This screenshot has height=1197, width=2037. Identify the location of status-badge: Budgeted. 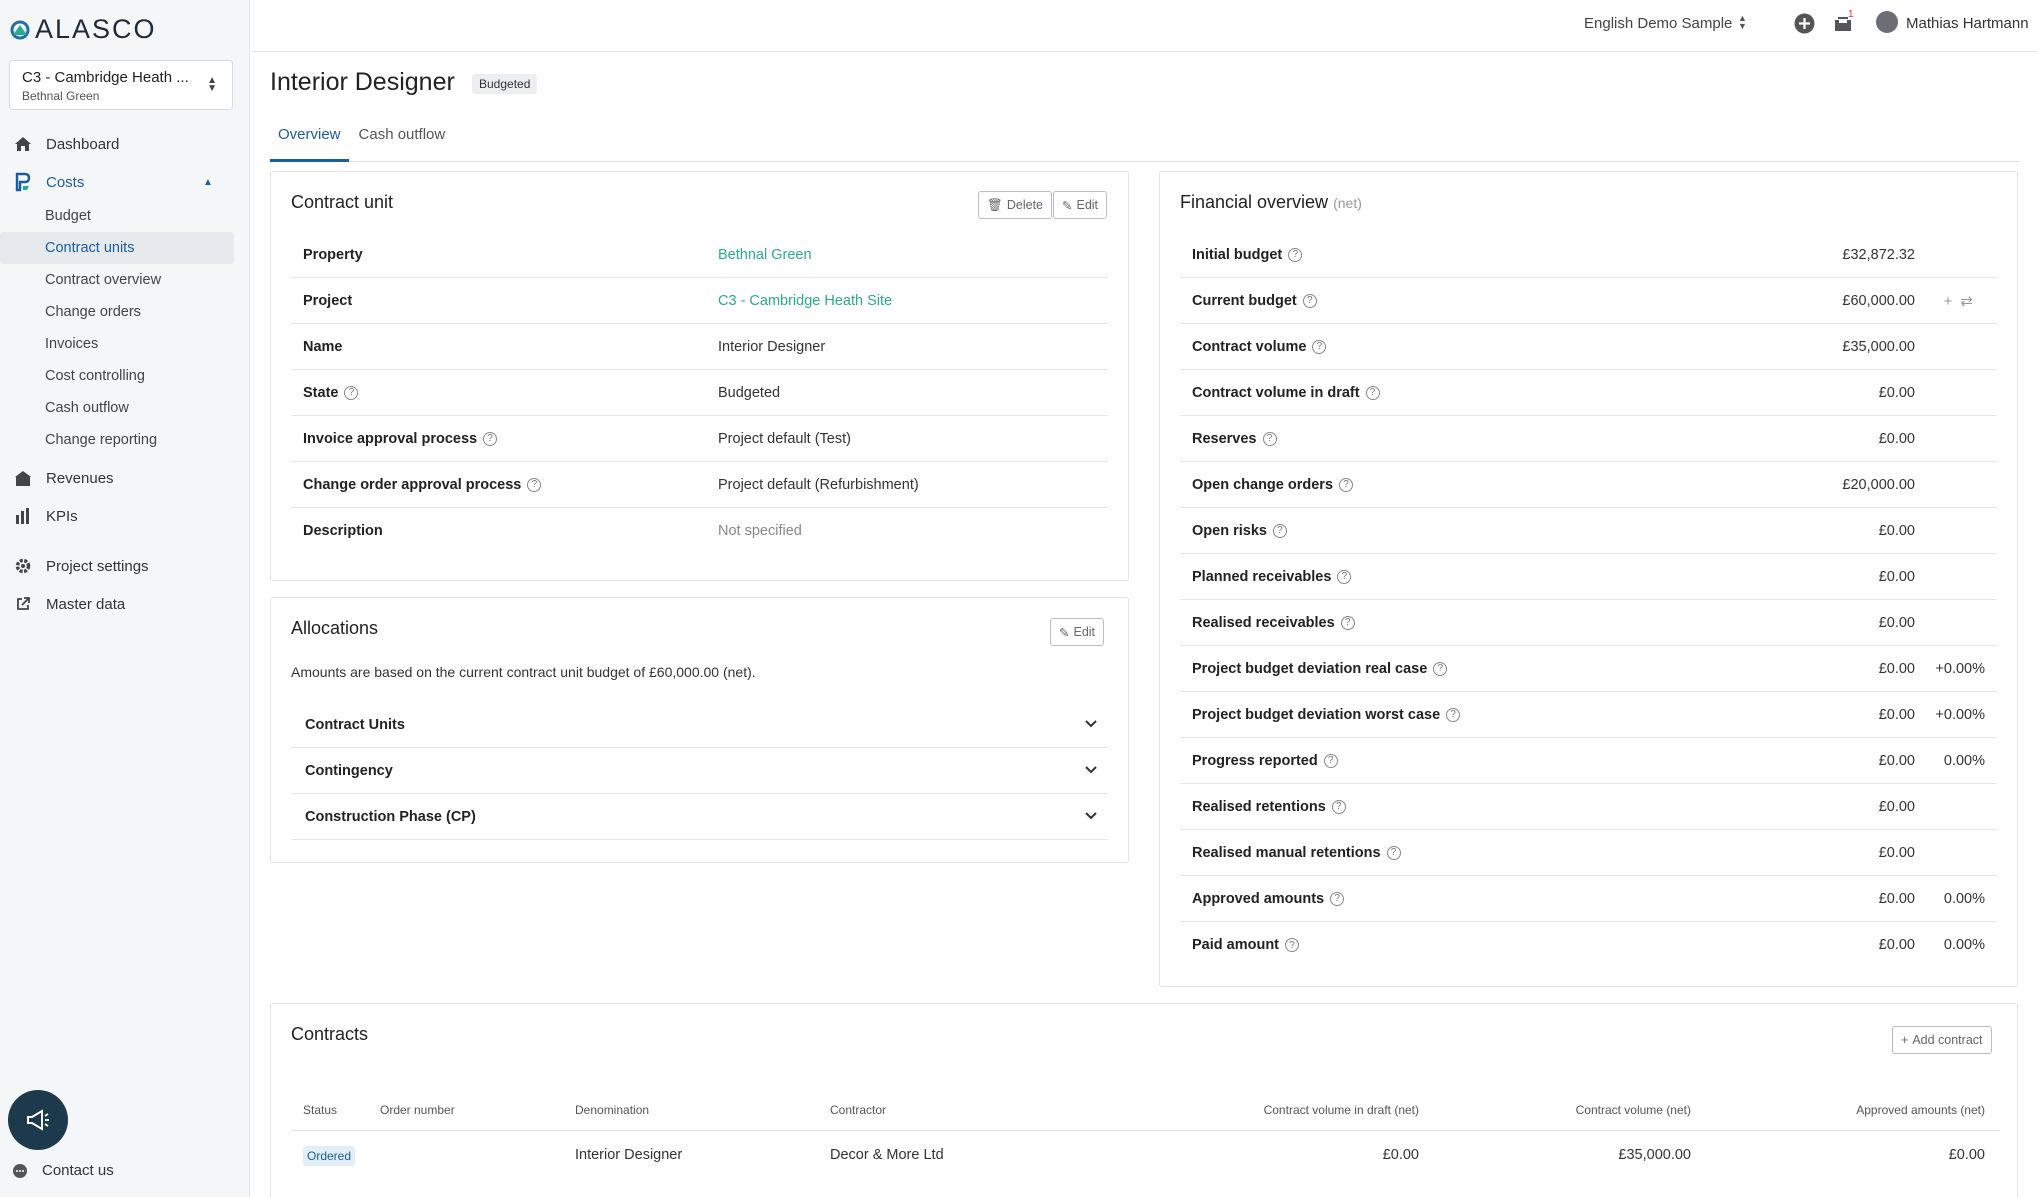
(505, 84).